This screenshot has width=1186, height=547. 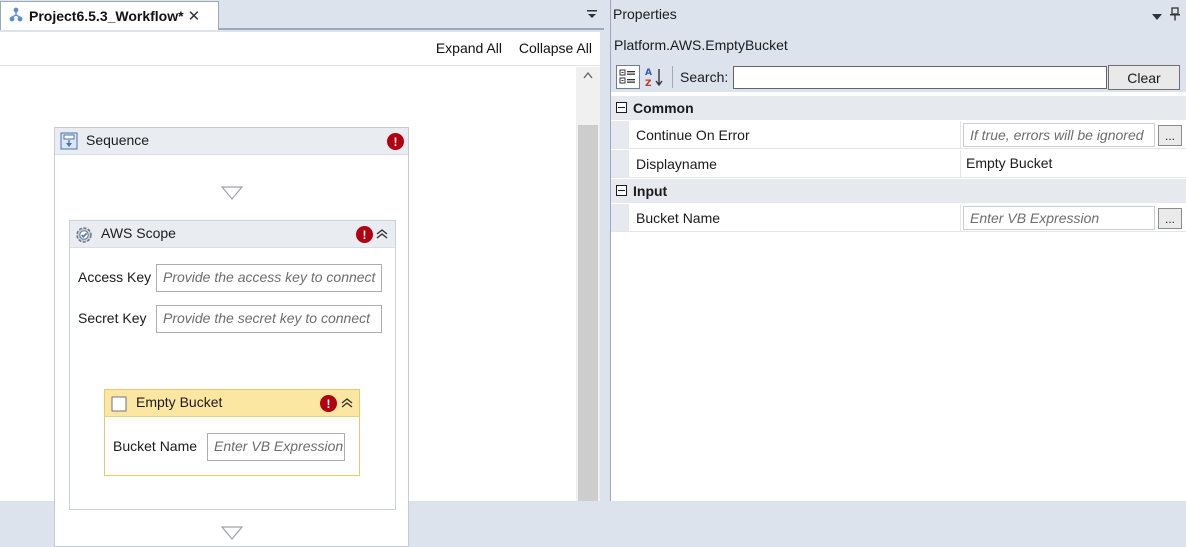 What do you see at coordinates (1059, 135) in the screenshot?
I see `continue-on-error-input: If true, errors will be ignored` at bounding box center [1059, 135].